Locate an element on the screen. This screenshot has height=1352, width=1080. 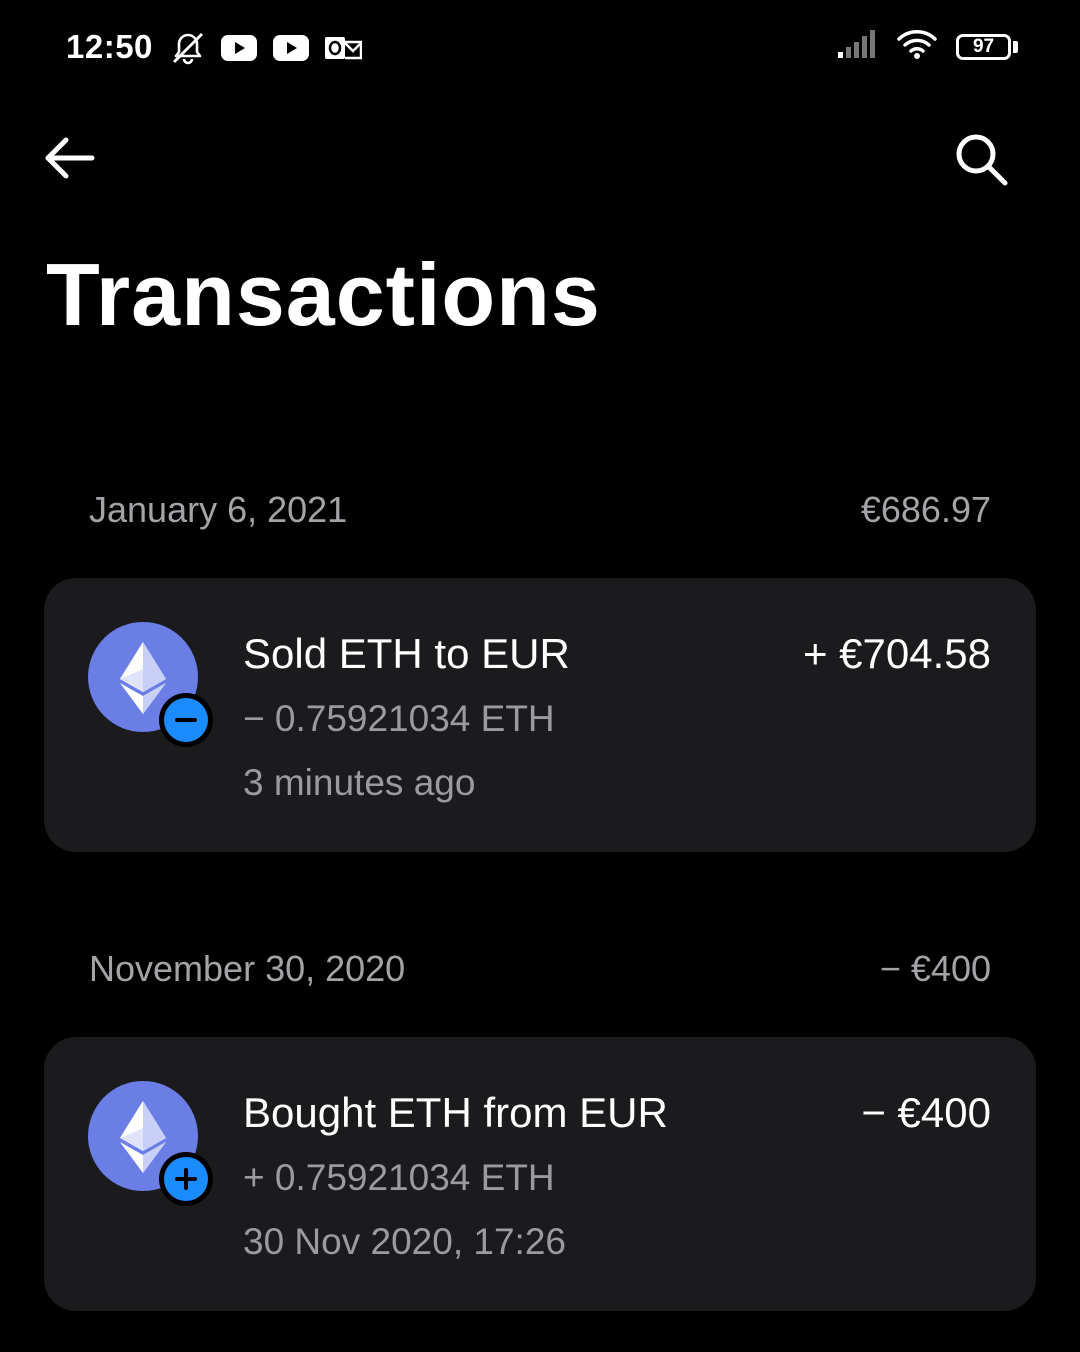
transaction-title: Bought ETH from EUR is located at coordinates (455, 1112).